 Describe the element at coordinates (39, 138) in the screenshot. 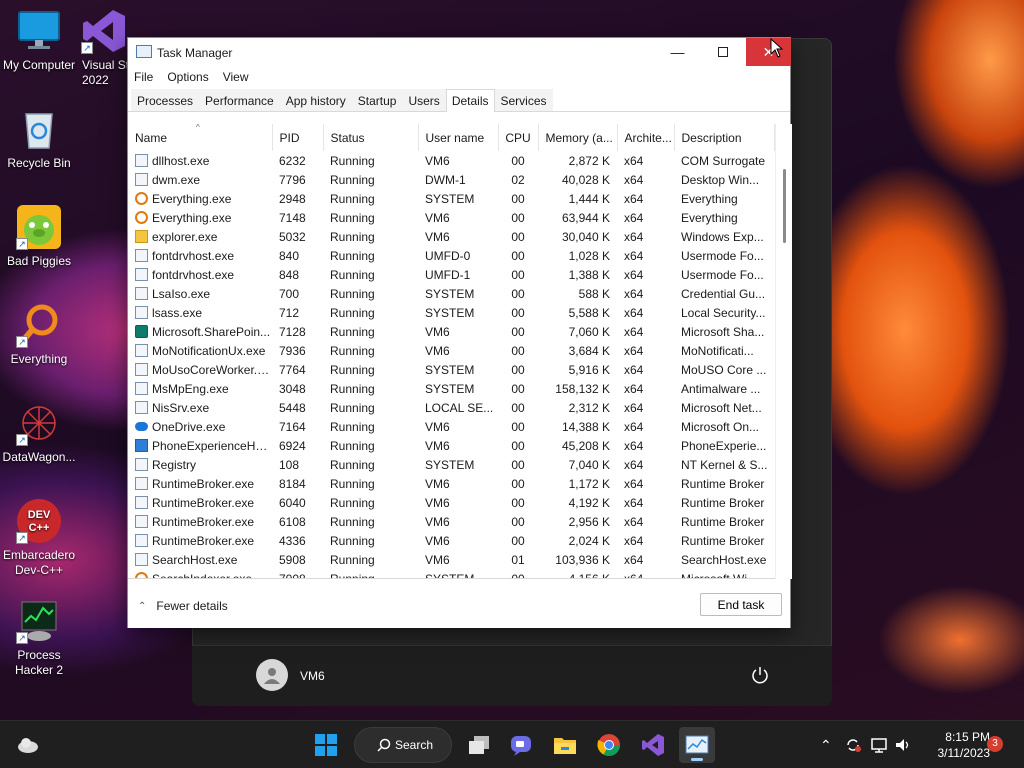

I see `desktop-icon-recycle-bin: Recycle Bin` at that location.